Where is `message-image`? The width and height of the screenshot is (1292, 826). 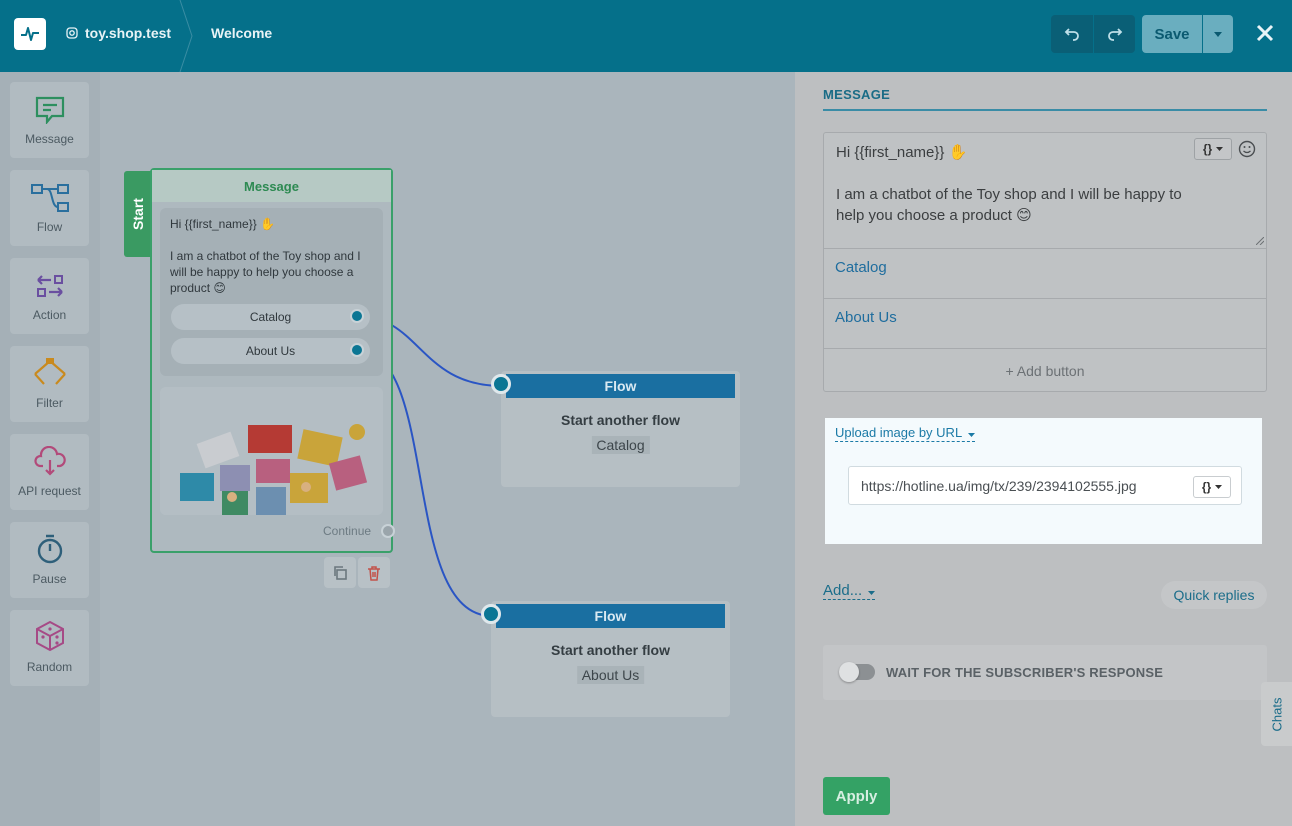
message-image is located at coordinates (271, 451).